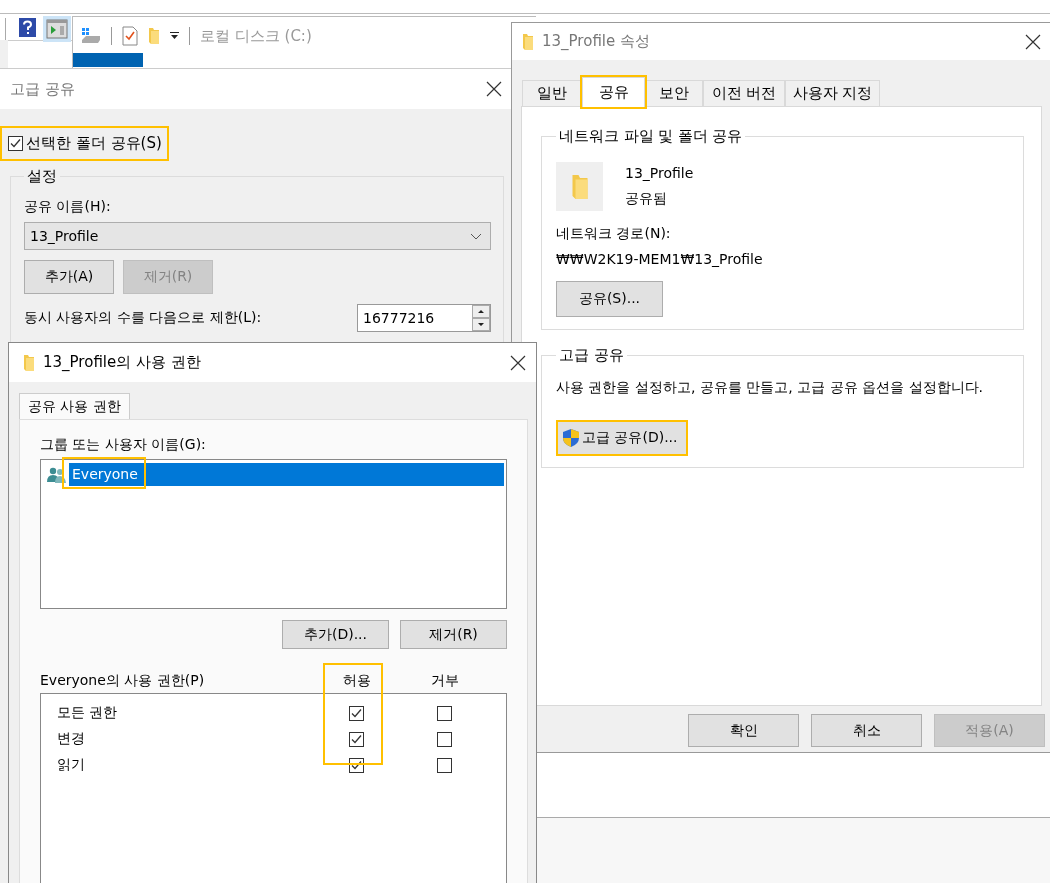  Describe the element at coordinates (596, 41) in the screenshot. I see `dialog-title: 13_Profile 속성` at that location.